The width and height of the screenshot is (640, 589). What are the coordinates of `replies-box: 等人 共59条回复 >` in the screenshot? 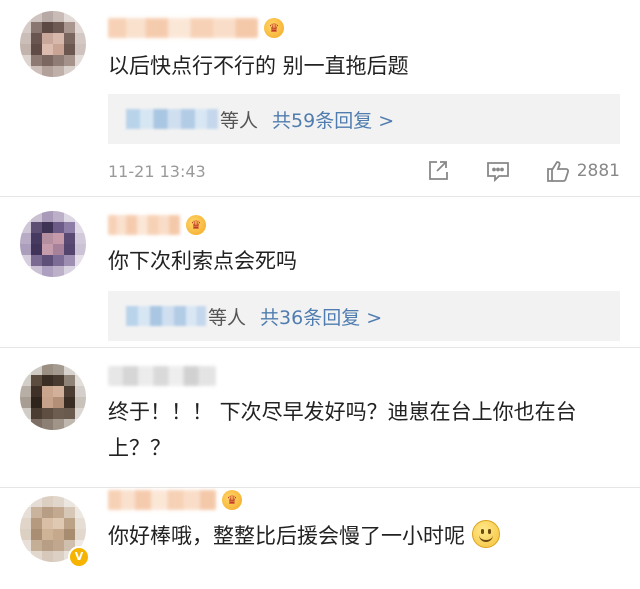 It's located at (364, 119).